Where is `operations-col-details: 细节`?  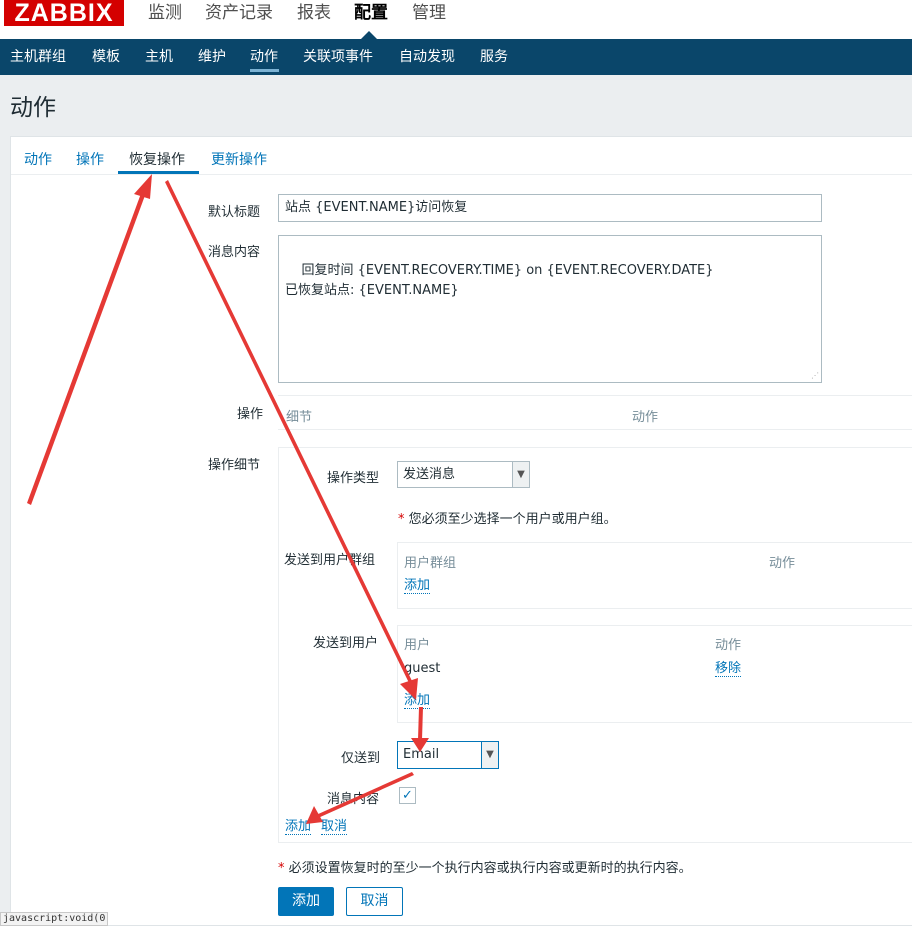 operations-col-details: 细节 is located at coordinates (299, 417).